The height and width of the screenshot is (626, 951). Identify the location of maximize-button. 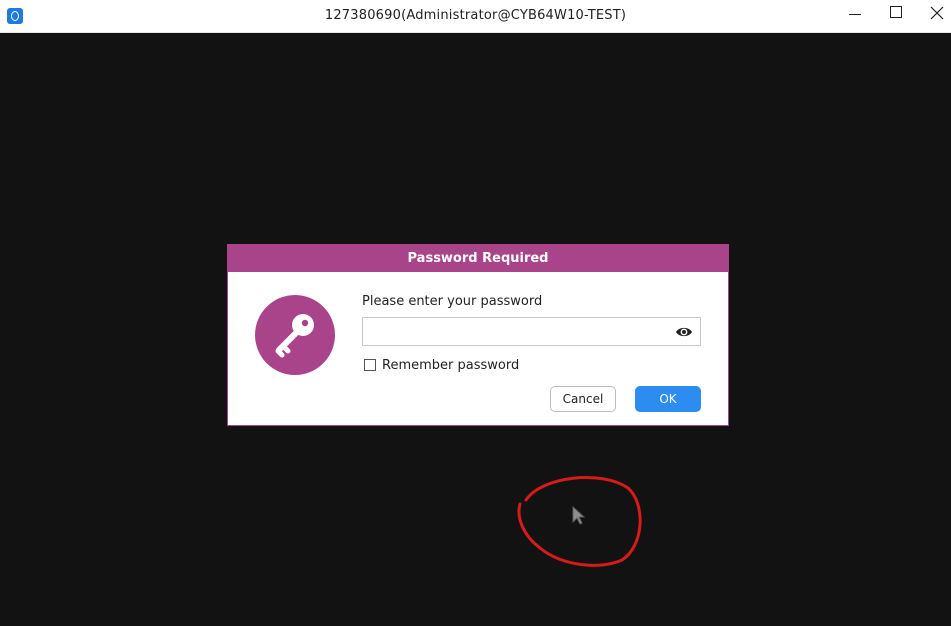
(896, 16).